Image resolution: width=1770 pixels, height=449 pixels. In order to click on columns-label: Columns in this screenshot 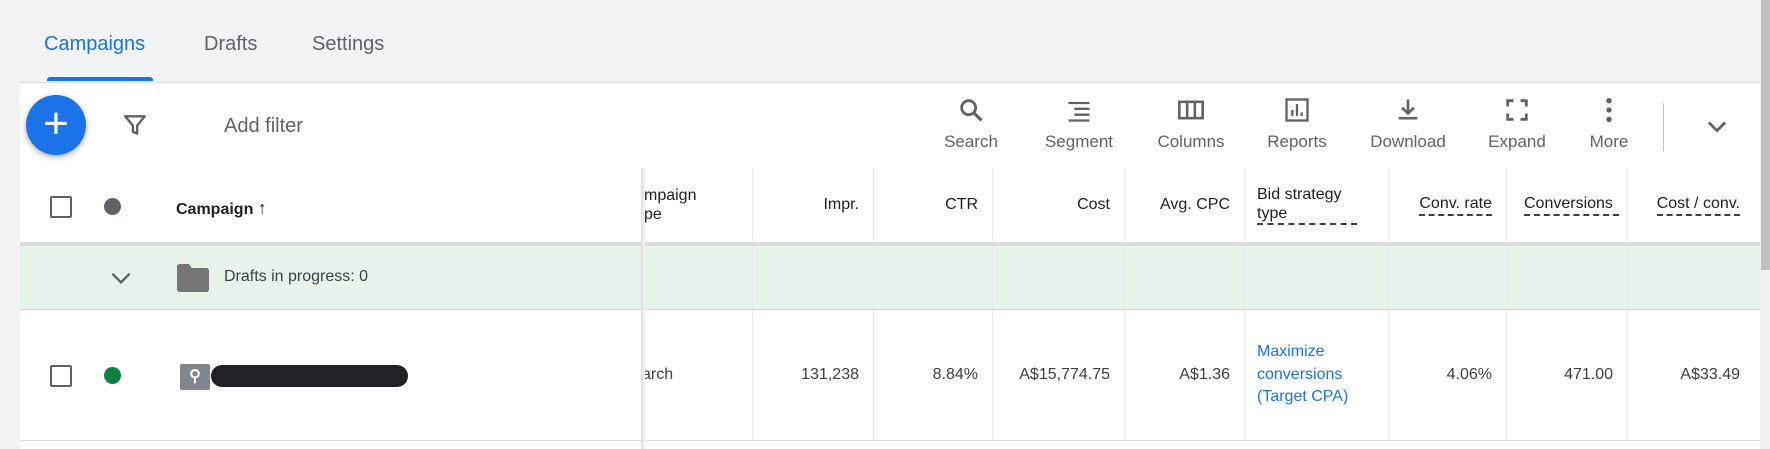, I will do `click(1191, 141)`.